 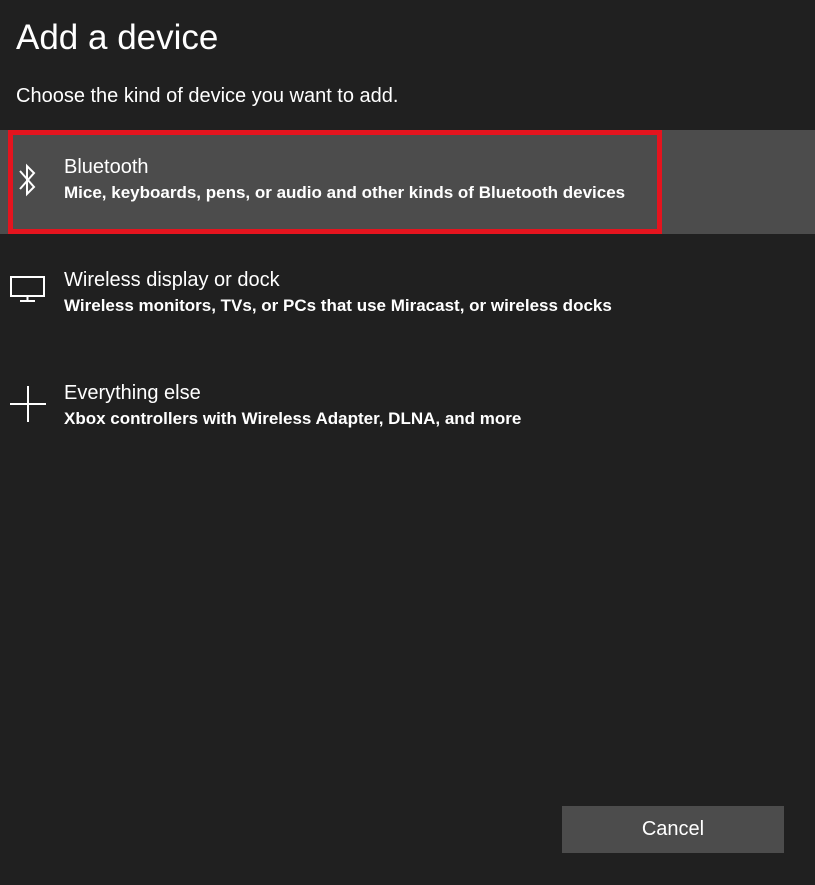 What do you see at coordinates (132, 393) in the screenshot?
I see `option-title: Everything else` at bounding box center [132, 393].